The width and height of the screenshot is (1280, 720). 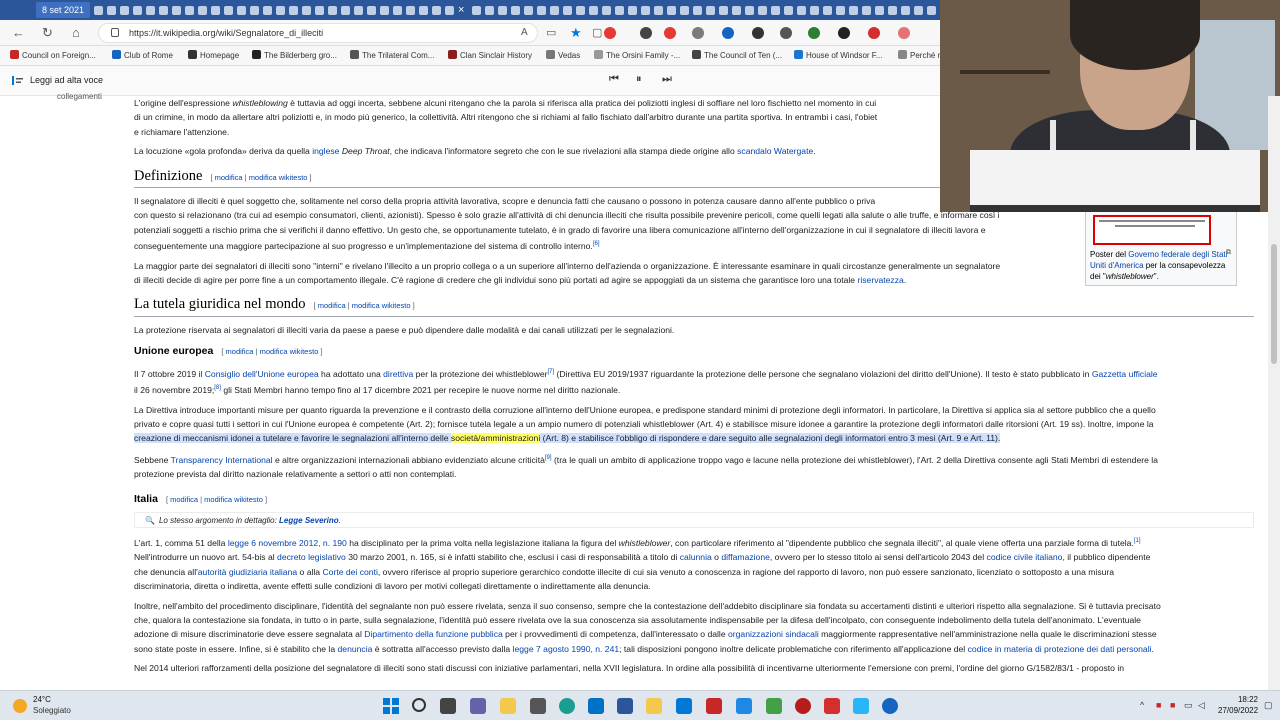 I want to click on link: direttiva, so click(x=398, y=374).